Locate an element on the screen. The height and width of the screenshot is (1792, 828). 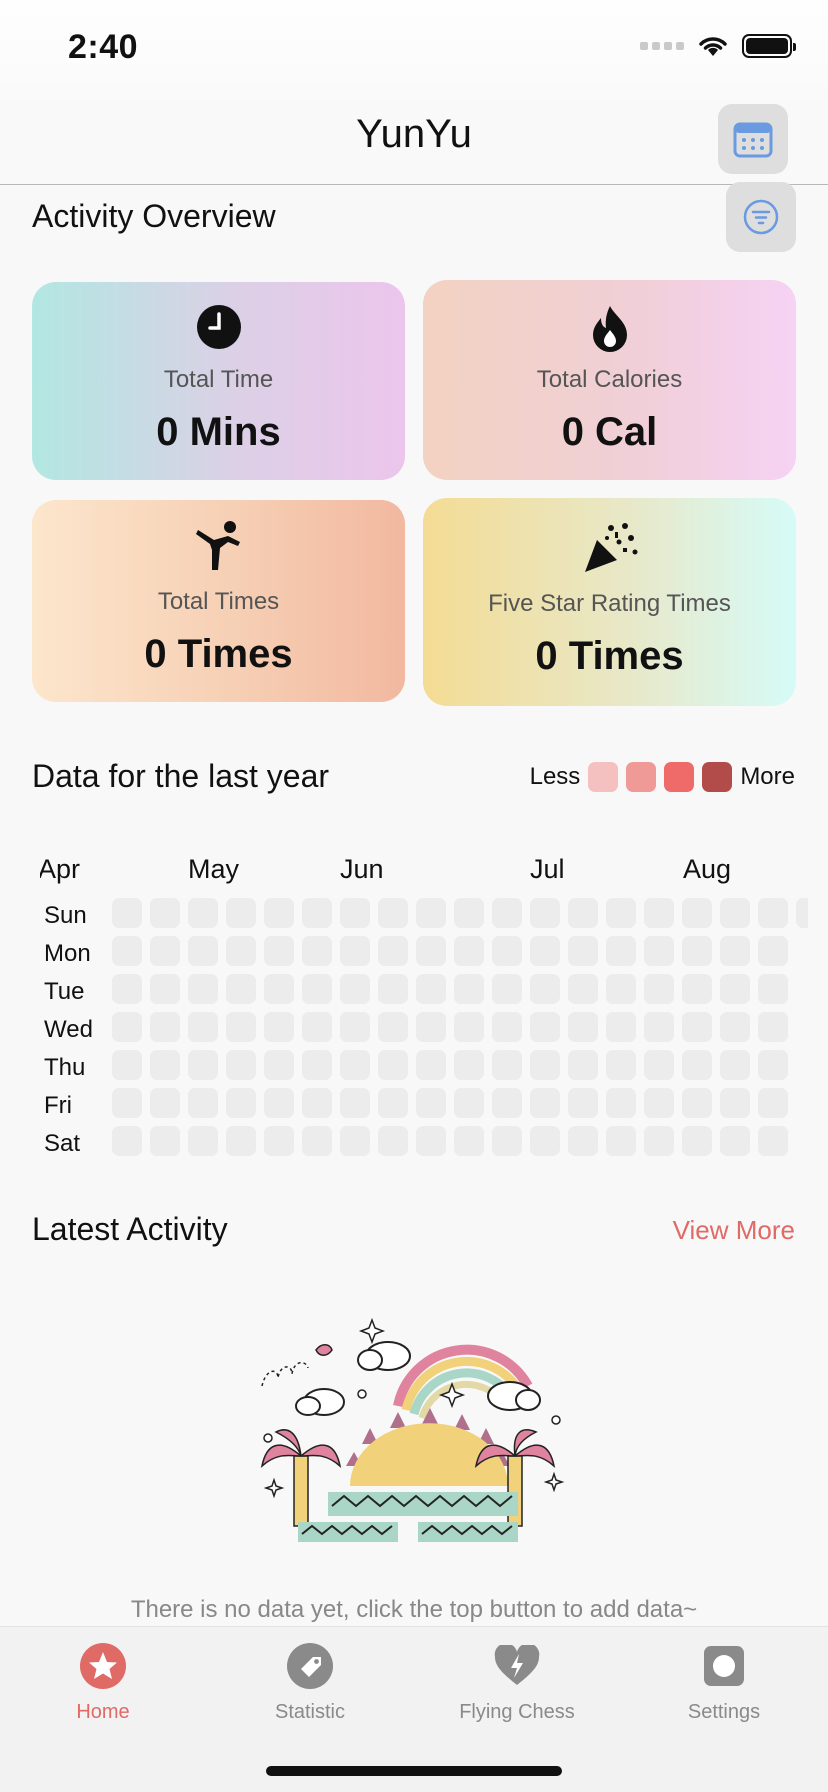
tab-flying-chess: Flying Chess is located at coordinates (517, 1683).